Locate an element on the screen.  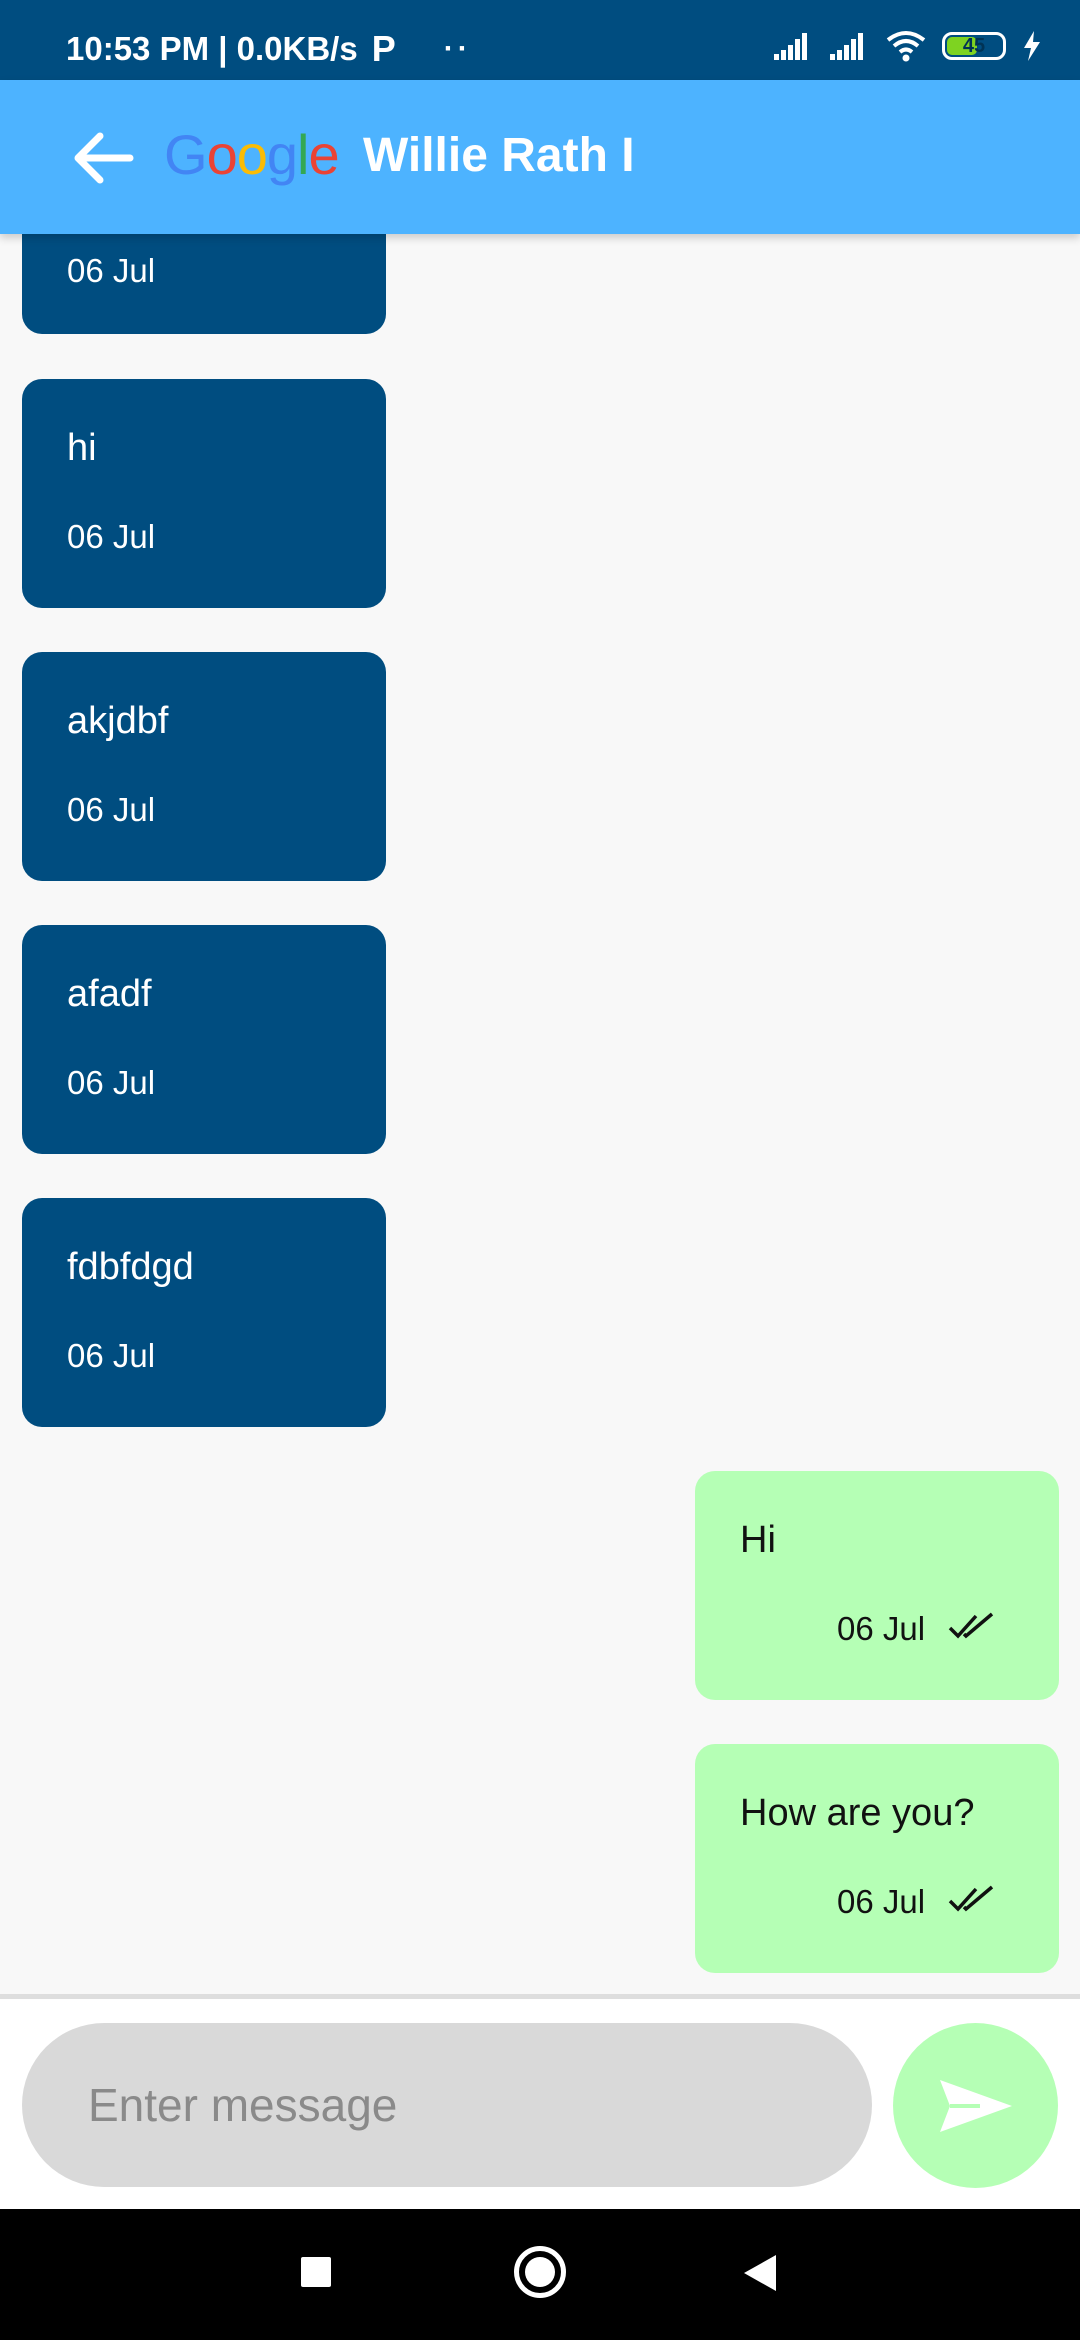
more-notifications-icon: ·· is located at coordinates (457, 48).